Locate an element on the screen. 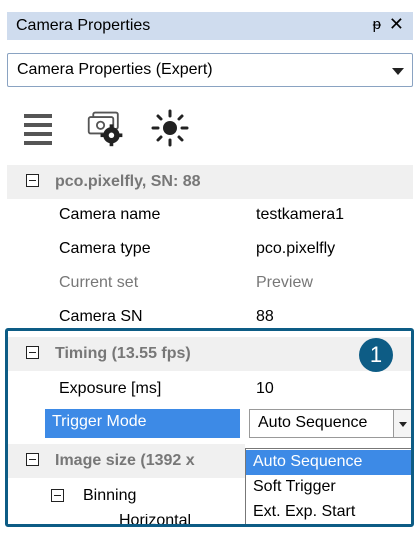  property-value: Preview is located at coordinates (284, 282).